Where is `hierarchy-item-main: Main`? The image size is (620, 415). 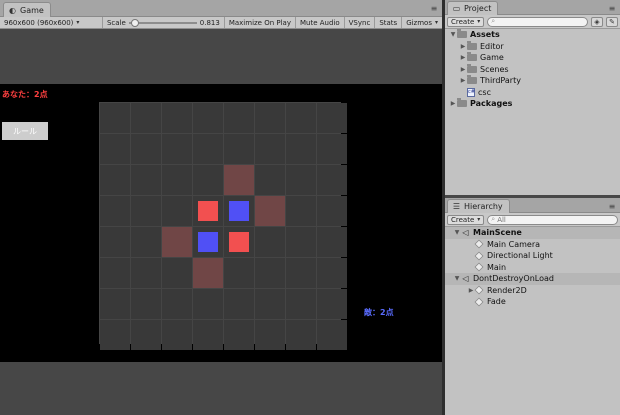
hierarchy-item-main: Main is located at coordinates (532, 268).